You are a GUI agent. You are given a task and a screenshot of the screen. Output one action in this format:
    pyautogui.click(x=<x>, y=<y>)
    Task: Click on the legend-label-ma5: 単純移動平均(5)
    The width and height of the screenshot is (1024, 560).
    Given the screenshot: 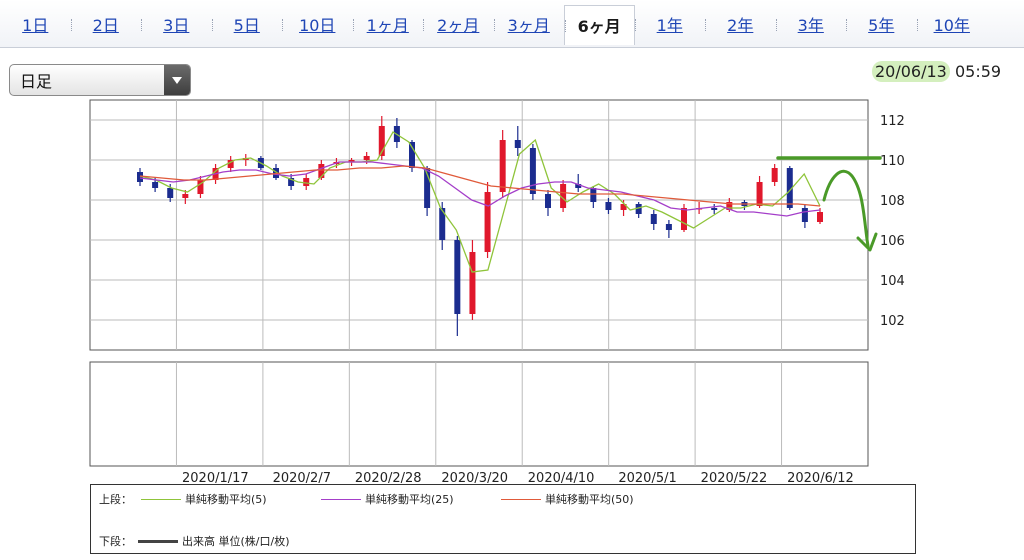 What is the action you would take?
    pyautogui.click(x=226, y=499)
    